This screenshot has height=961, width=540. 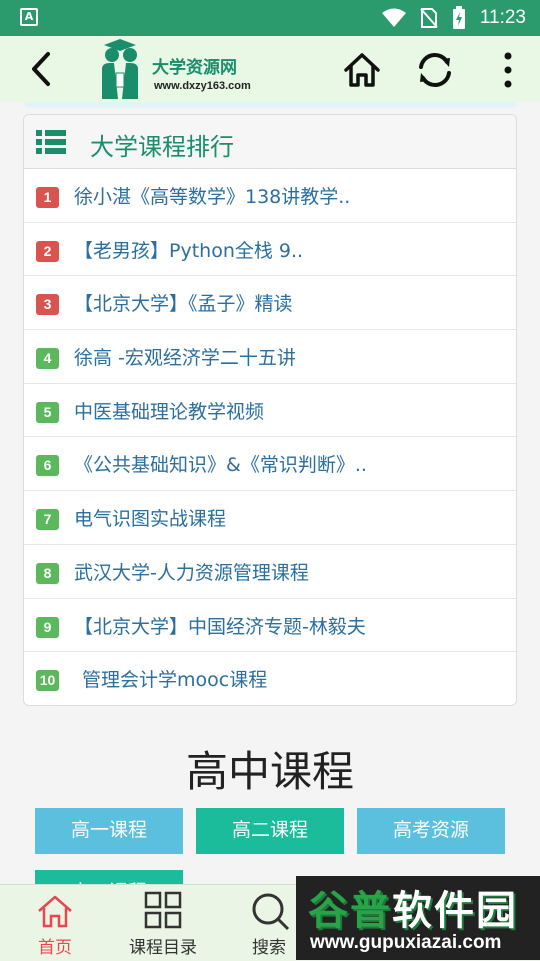 I want to click on rank-badge: 4, so click(x=47, y=359).